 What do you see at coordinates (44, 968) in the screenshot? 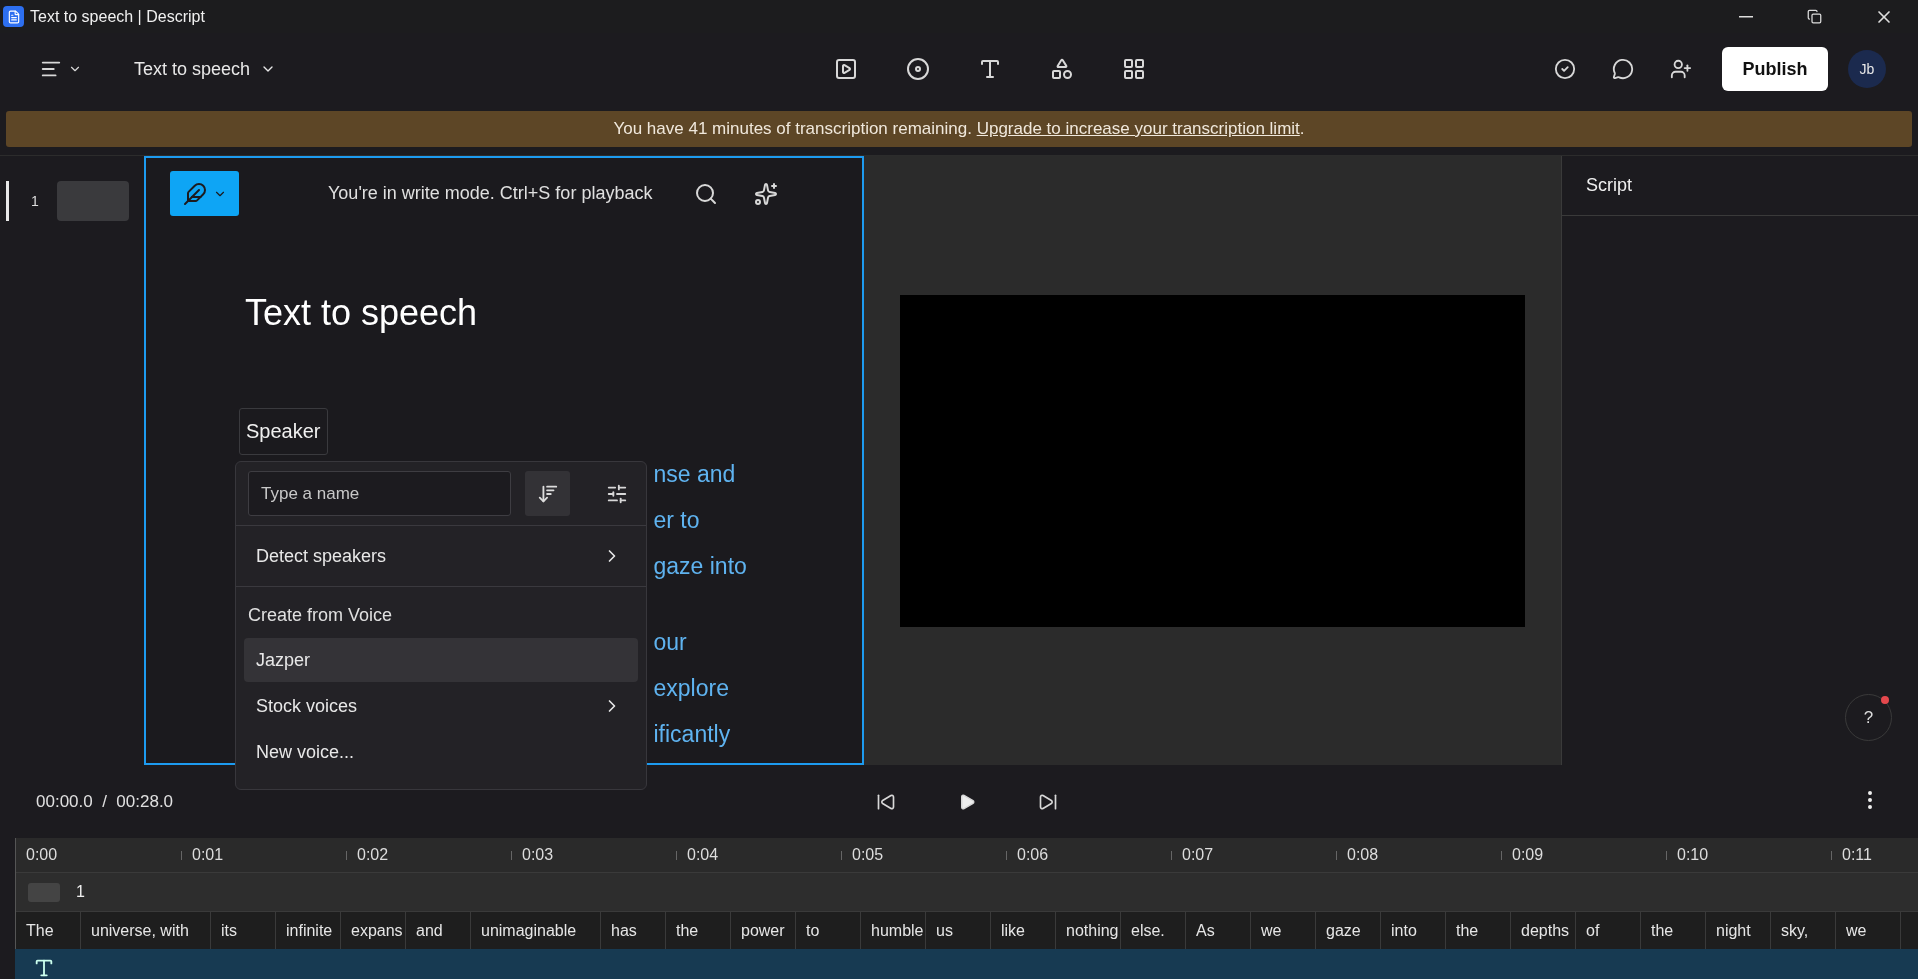
I see `text-track-icon` at bounding box center [44, 968].